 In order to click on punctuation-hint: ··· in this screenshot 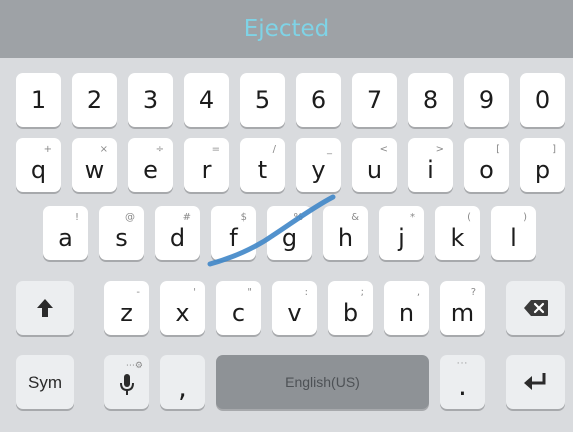, I will do `click(462, 364)`.